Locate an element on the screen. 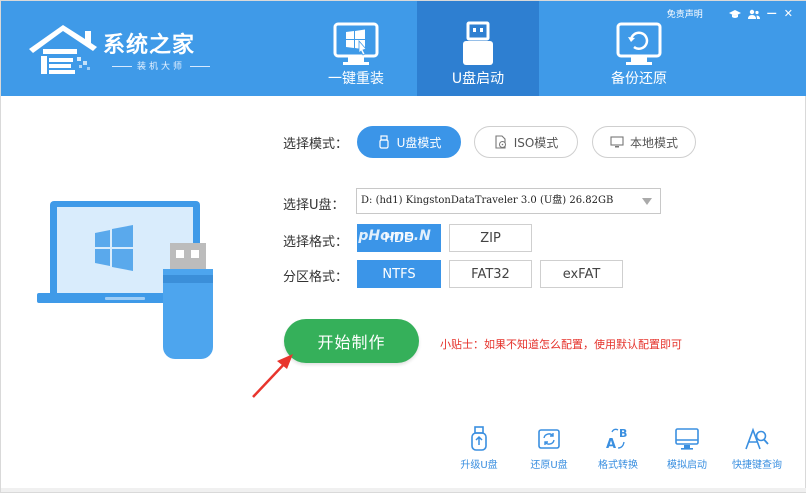  format-label: 选择格式： is located at coordinates (316, 242).